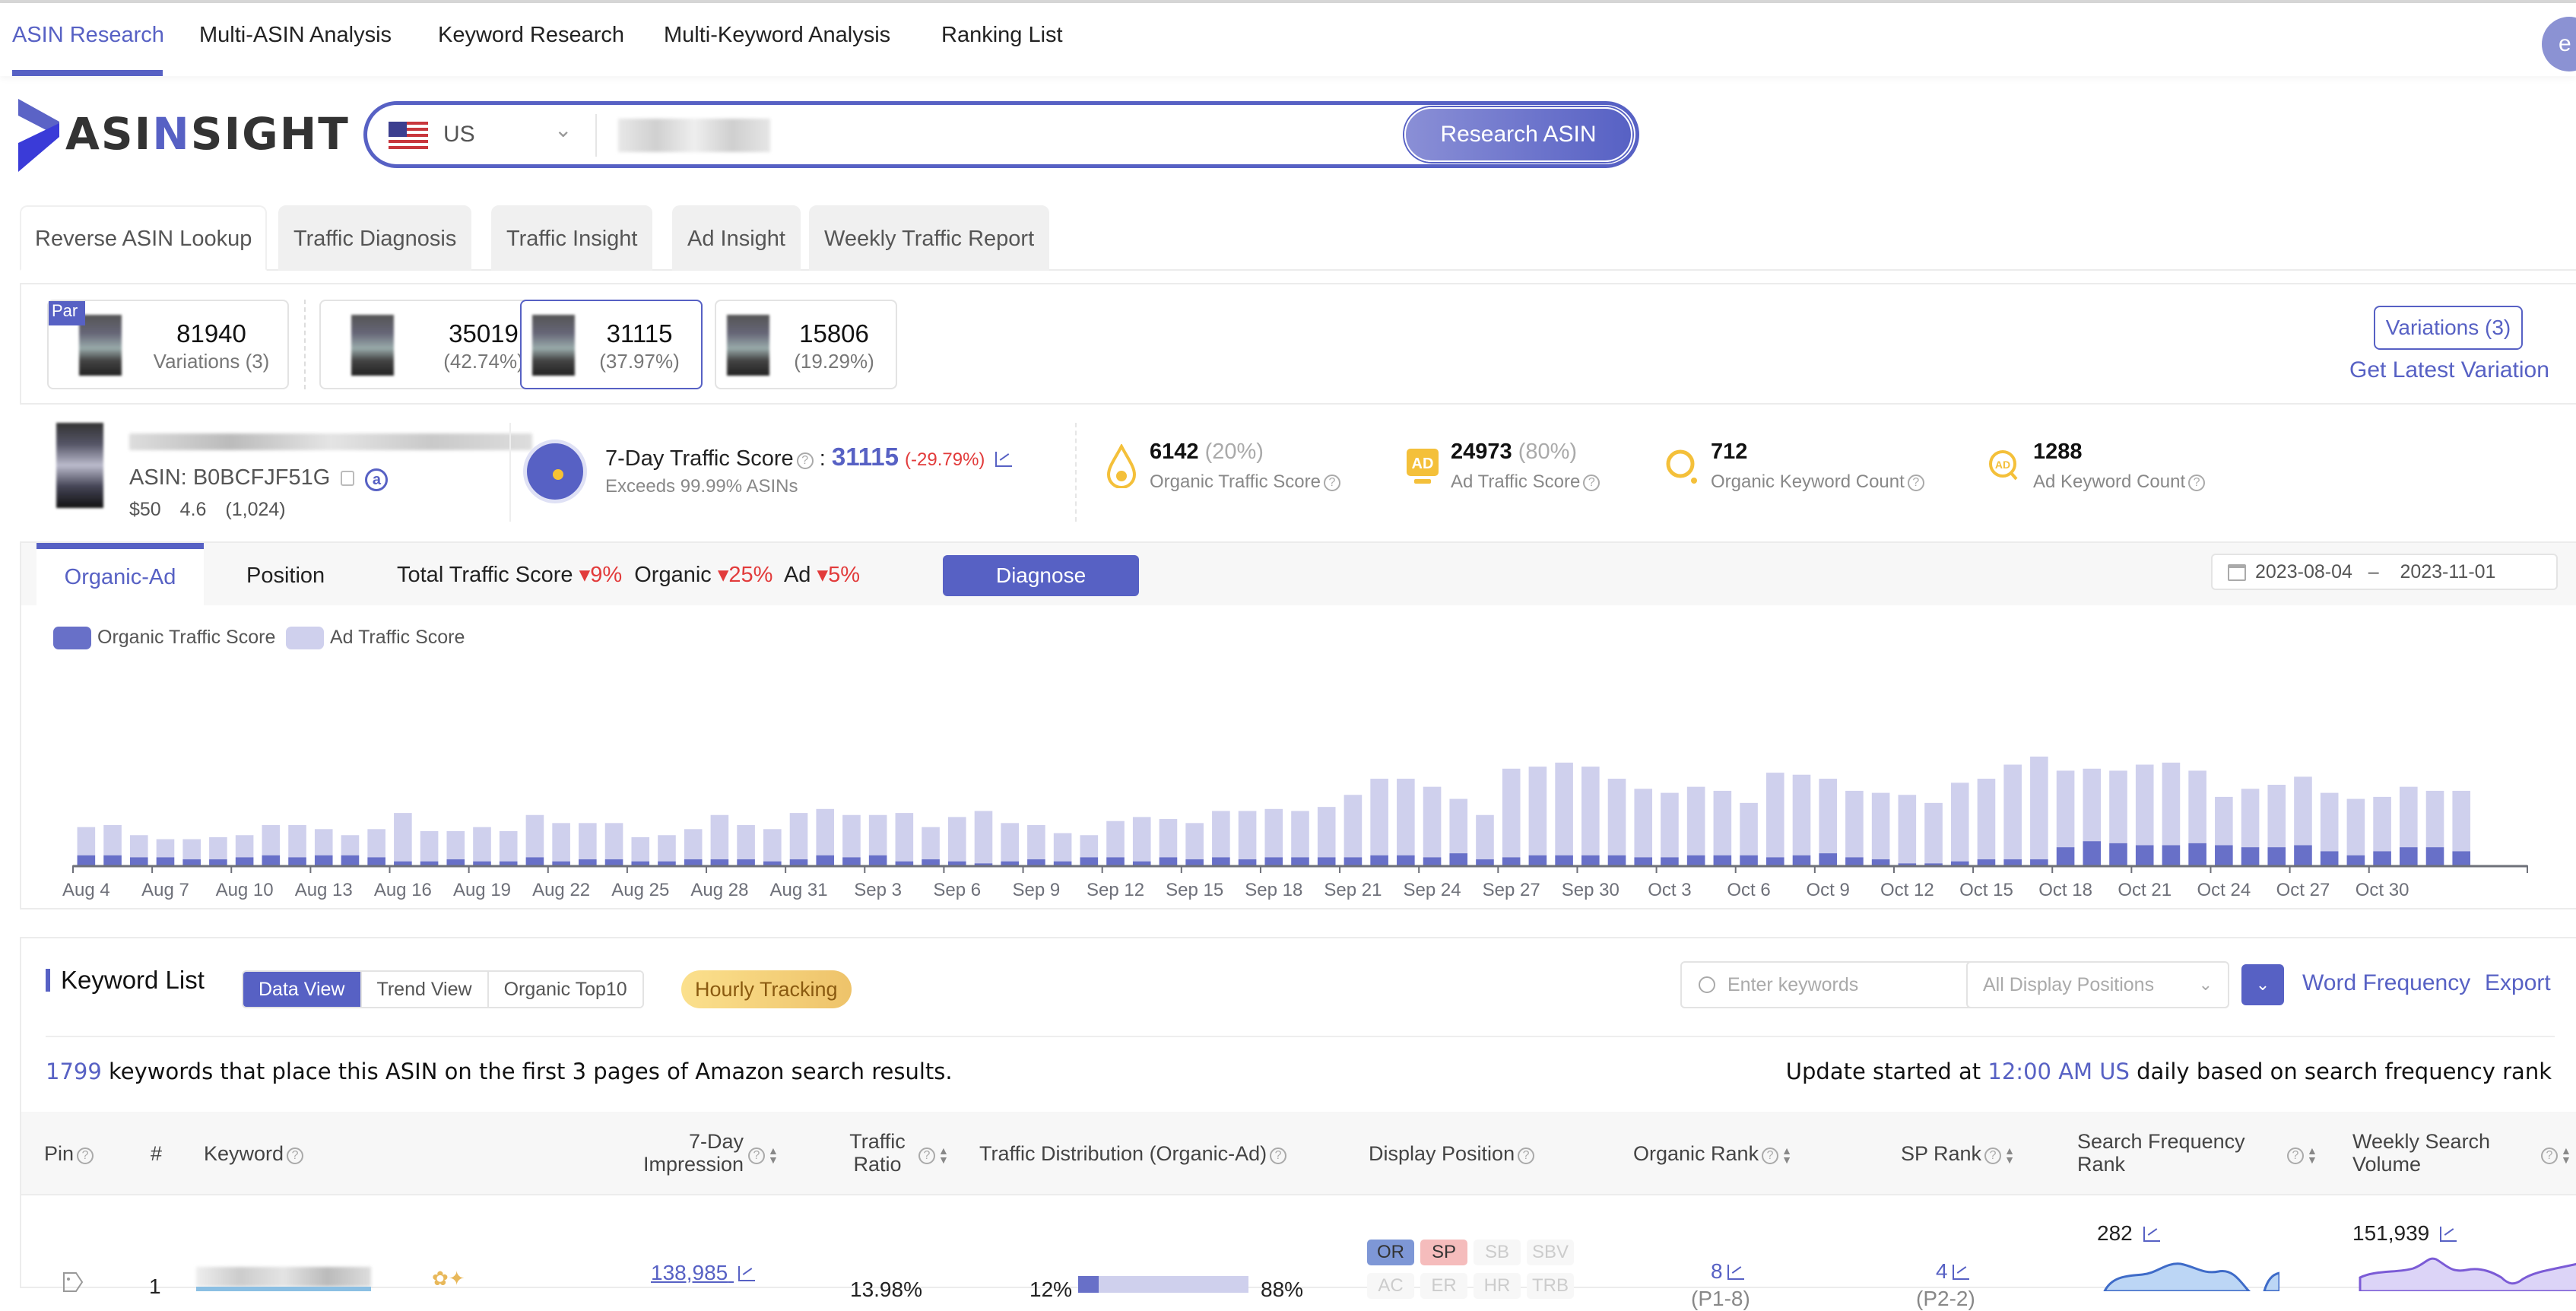  Describe the element at coordinates (563, 129) in the screenshot. I see `chevron-down-icon: ⌄` at that location.